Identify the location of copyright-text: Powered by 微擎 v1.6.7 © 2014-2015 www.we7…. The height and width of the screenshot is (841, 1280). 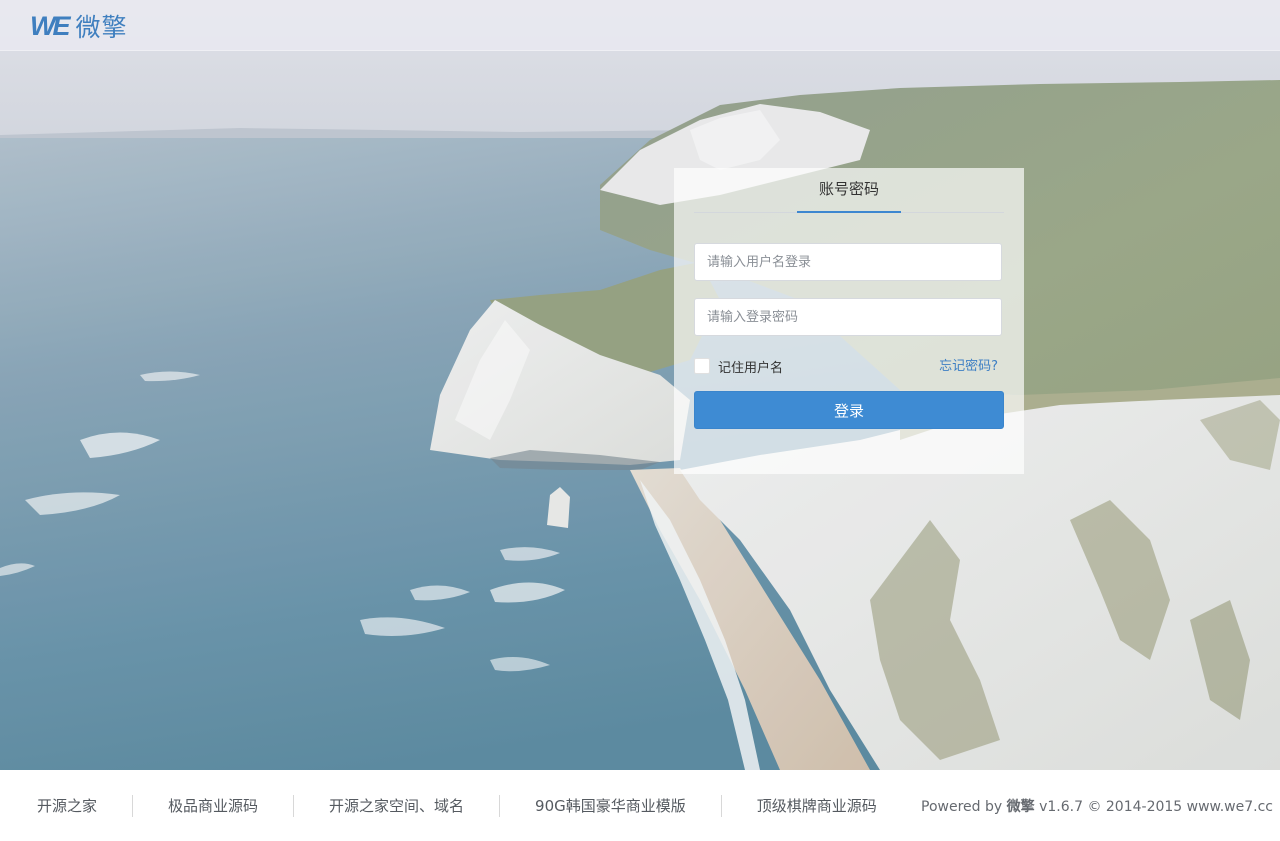
(1097, 806).